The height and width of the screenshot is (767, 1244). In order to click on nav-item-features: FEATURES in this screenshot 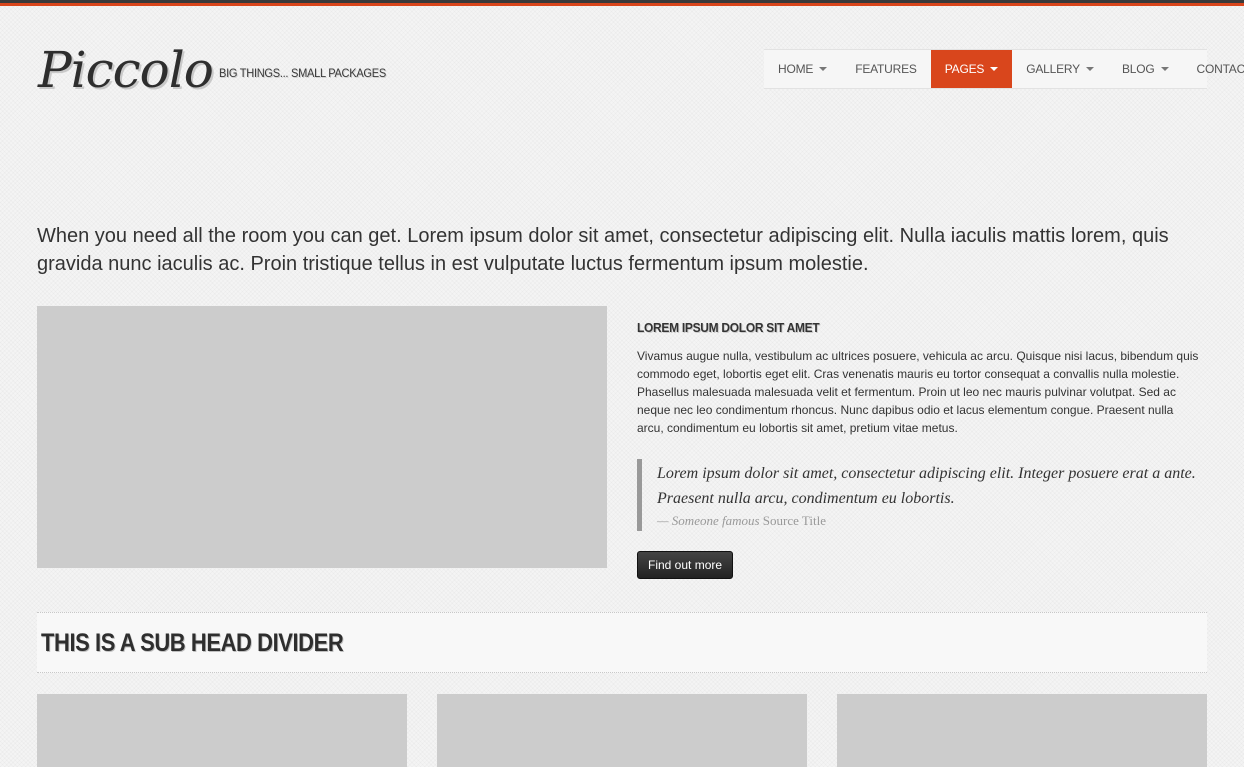, I will do `click(886, 69)`.